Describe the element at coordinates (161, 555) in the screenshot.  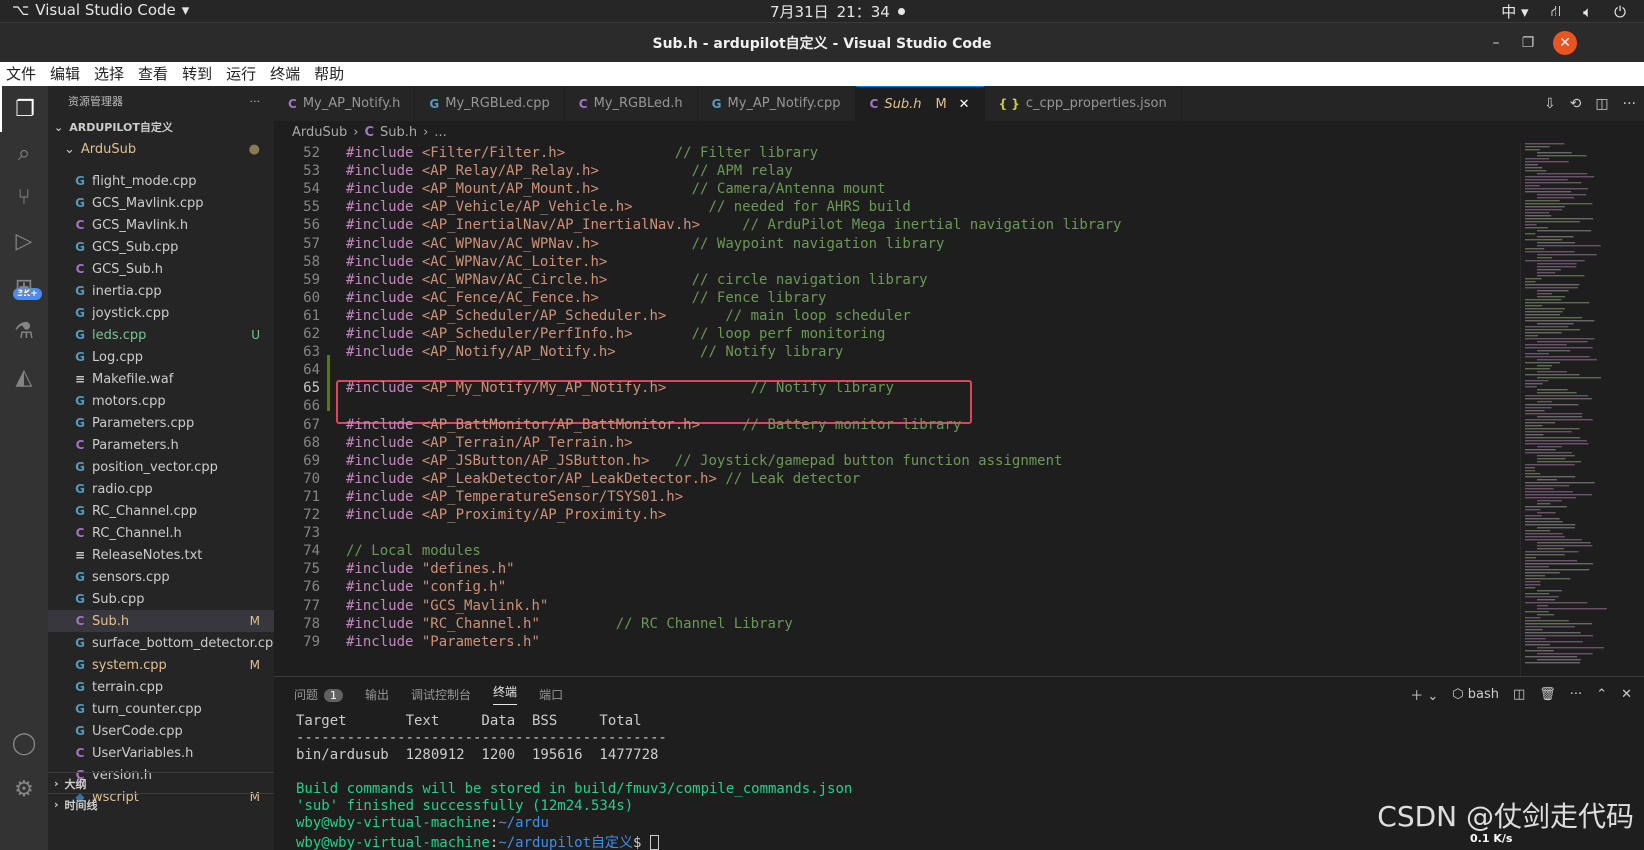
I see `file-item: ≡ ReleaseNotes.txt` at that location.